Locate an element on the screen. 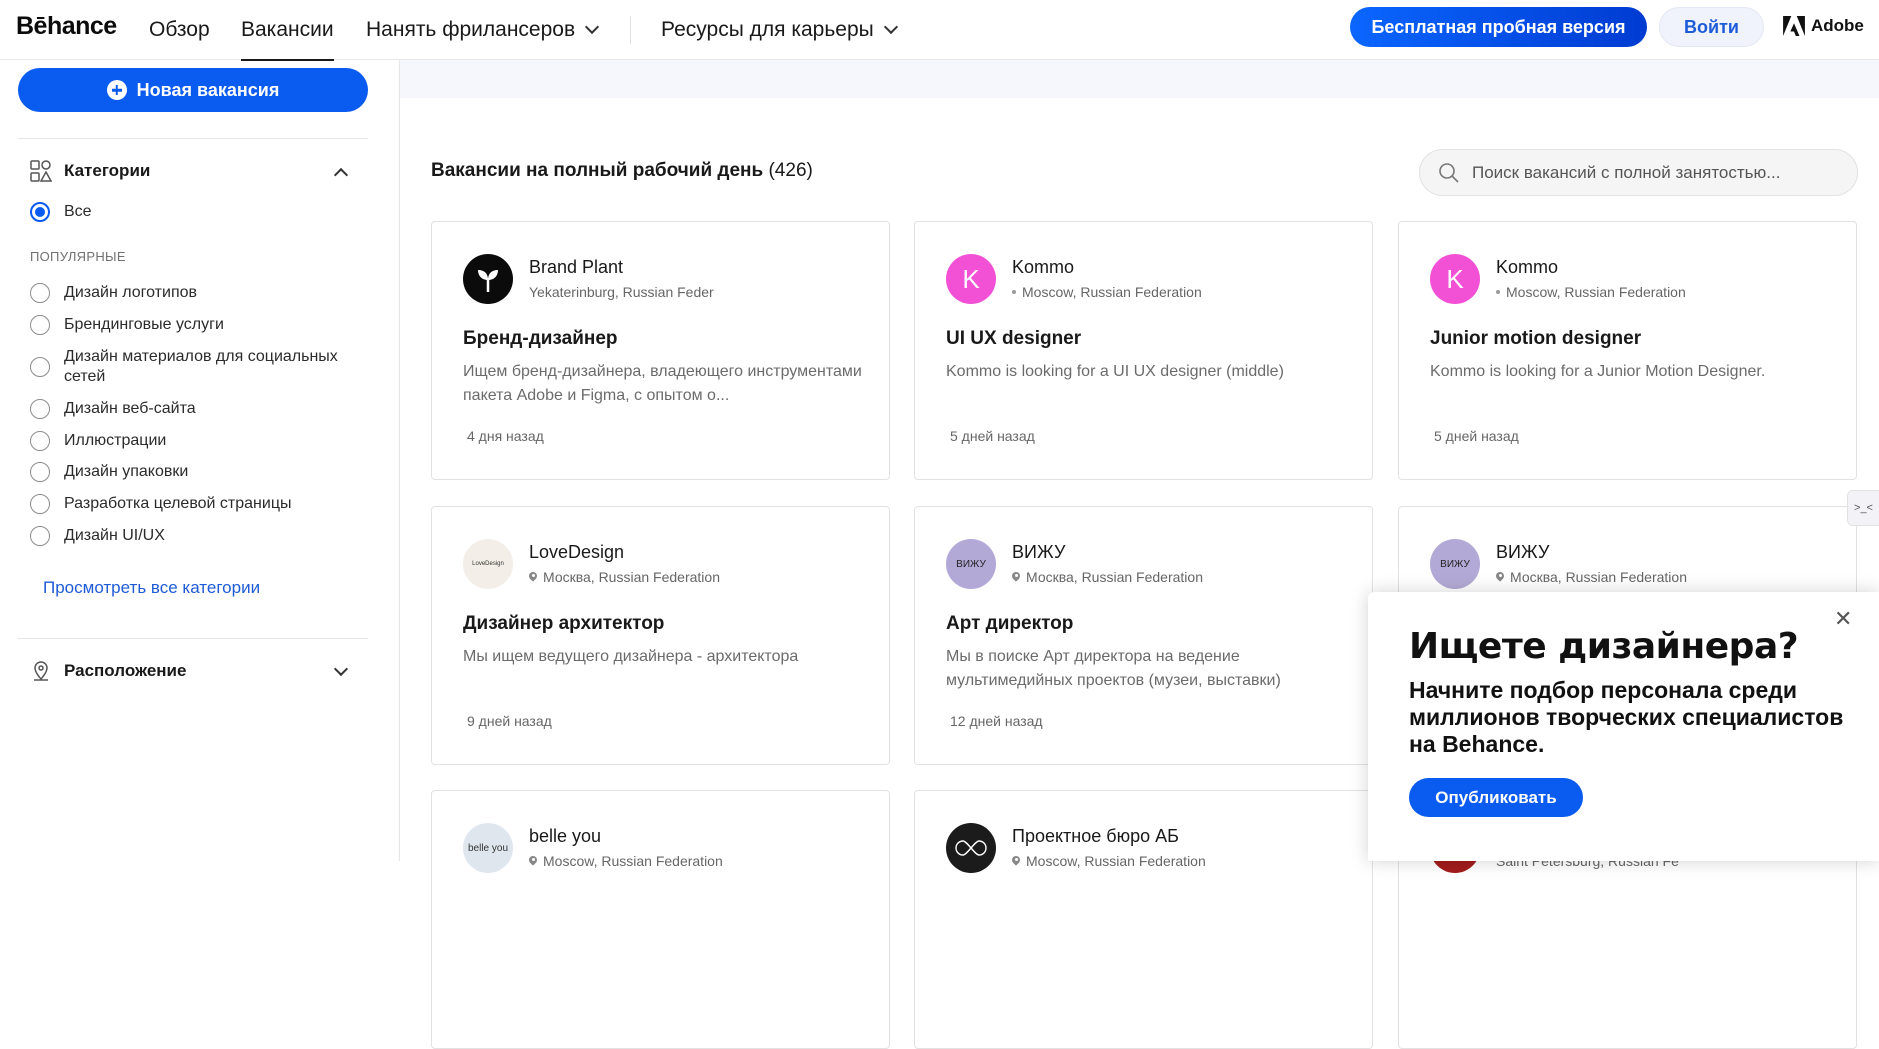  job-title: Дизайнер архитектор is located at coordinates (563, 624).